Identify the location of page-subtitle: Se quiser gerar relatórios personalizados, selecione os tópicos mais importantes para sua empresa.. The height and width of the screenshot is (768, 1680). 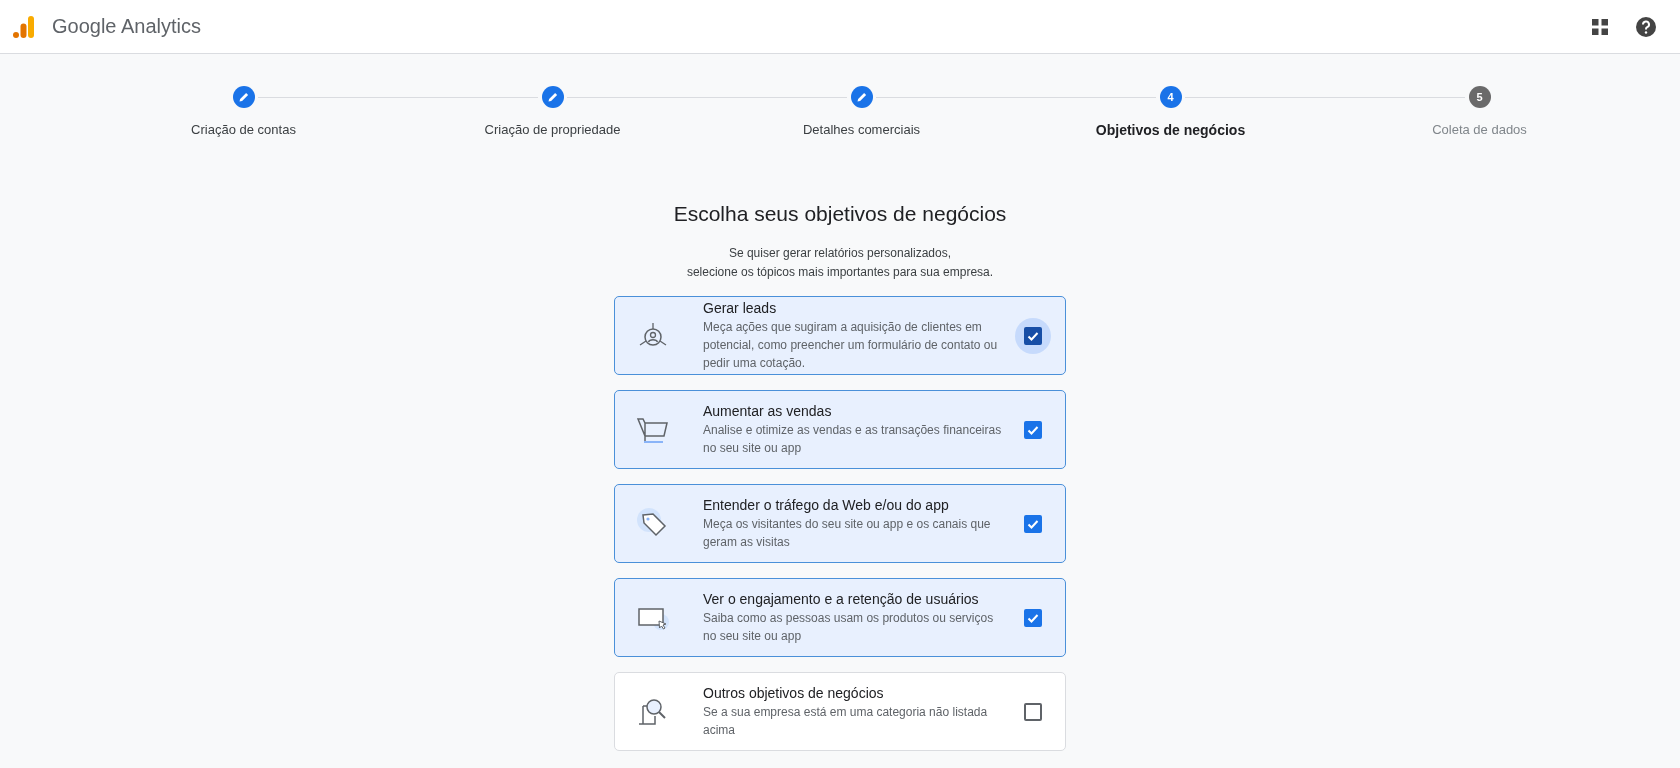
(840, 263).